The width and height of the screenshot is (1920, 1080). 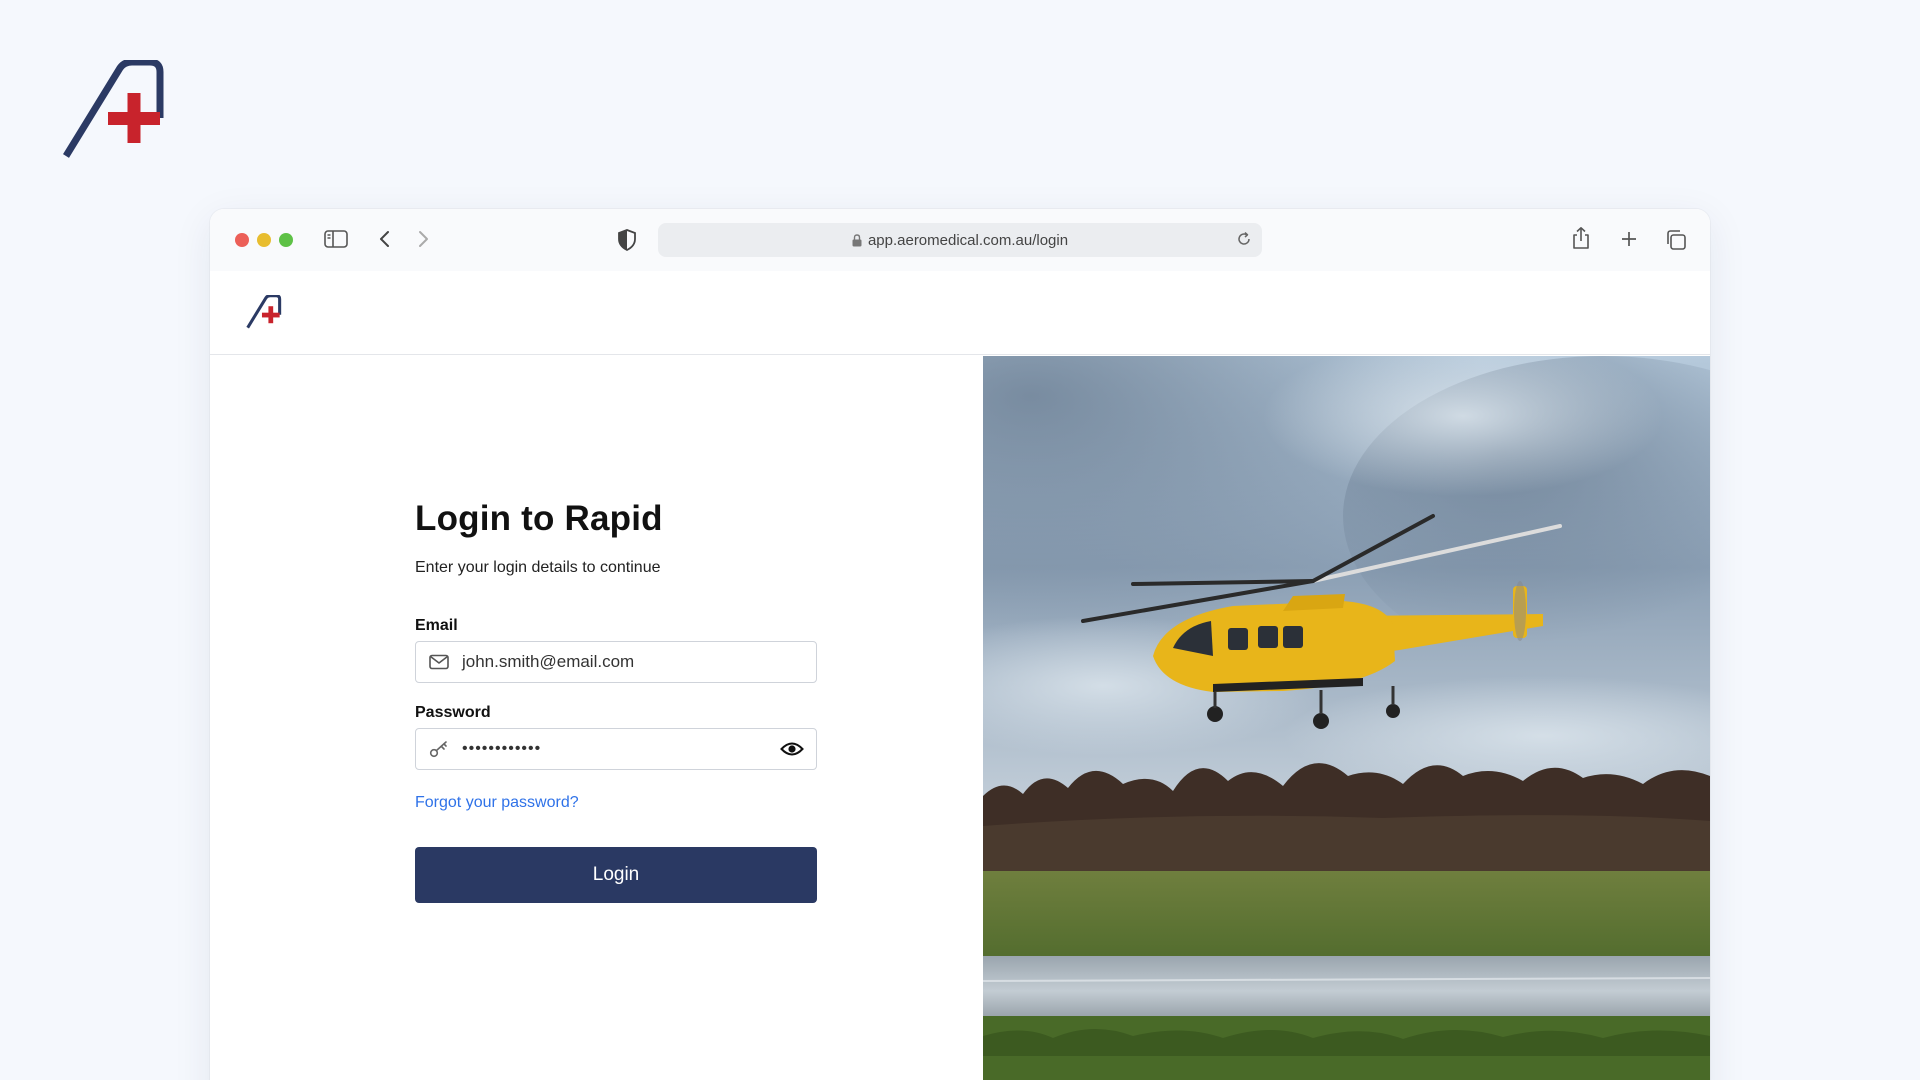 What do you see at coordinates (548, 661) in the screenshot?
I see `email-value: john.smith@email.com` at bounding box center [548, 661].